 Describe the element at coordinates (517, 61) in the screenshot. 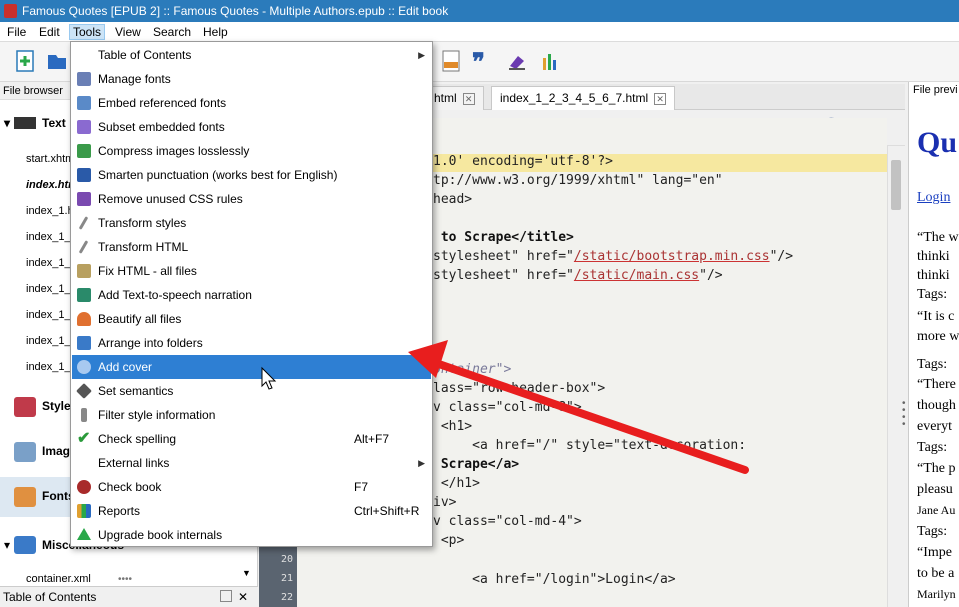

I see `remove-css-icon` at that location.